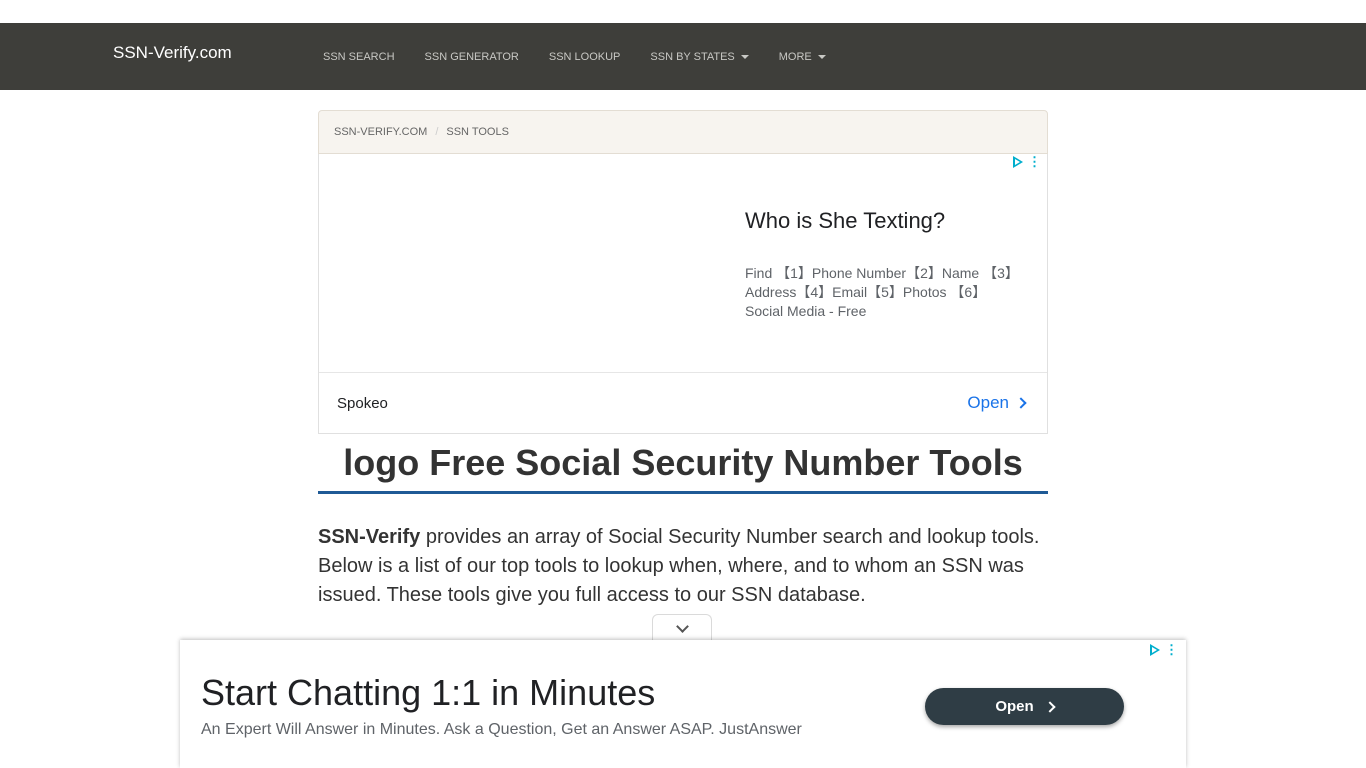 The image size is (1366, 768). Describe the element at coordinates (380, 132) in the screenshot. I see `breadcrumb-item-home: SSN-VERIFY.COM` at that location.